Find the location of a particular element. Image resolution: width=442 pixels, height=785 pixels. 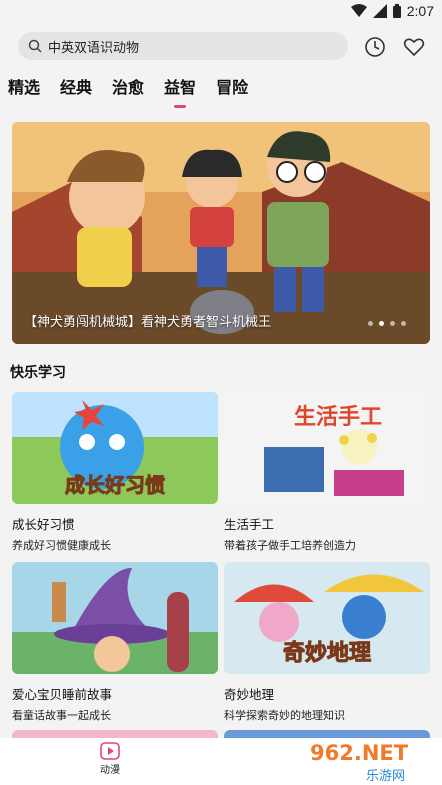

card-thumbnail is located at coordinates (115, 618).